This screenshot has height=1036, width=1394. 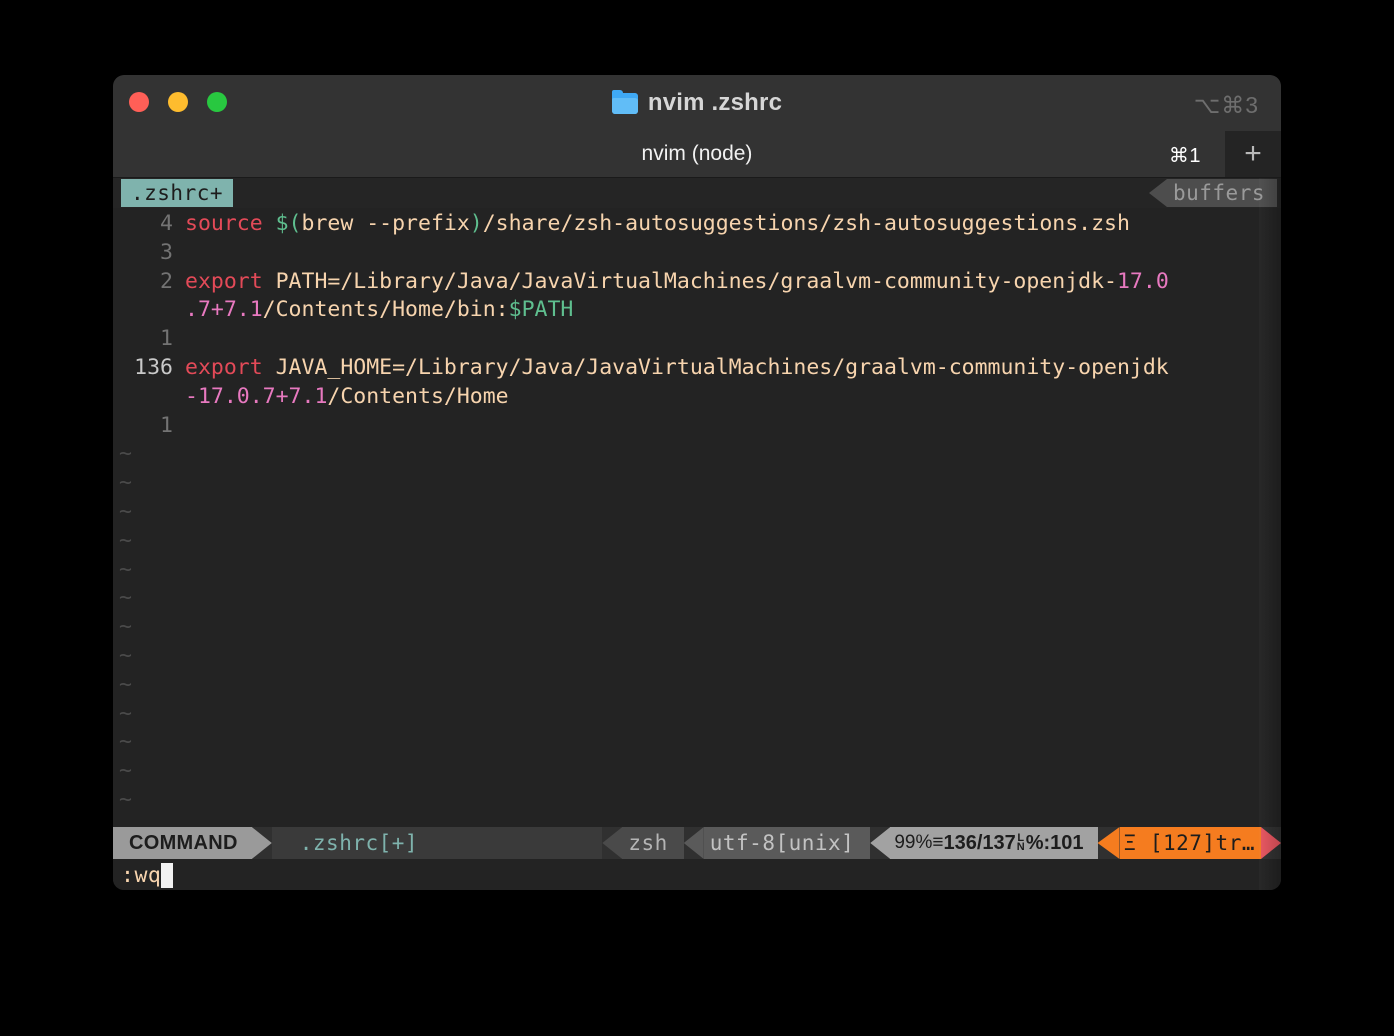 I want to click on code-token: source, so click(x=230, y=223).